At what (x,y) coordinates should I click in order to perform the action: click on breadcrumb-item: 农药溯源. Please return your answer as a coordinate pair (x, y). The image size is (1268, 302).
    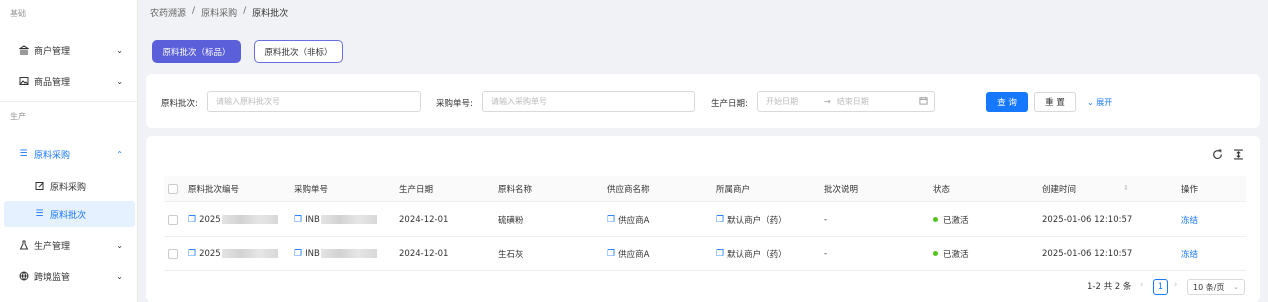
    Looking at the image, I should click on (168, 12).